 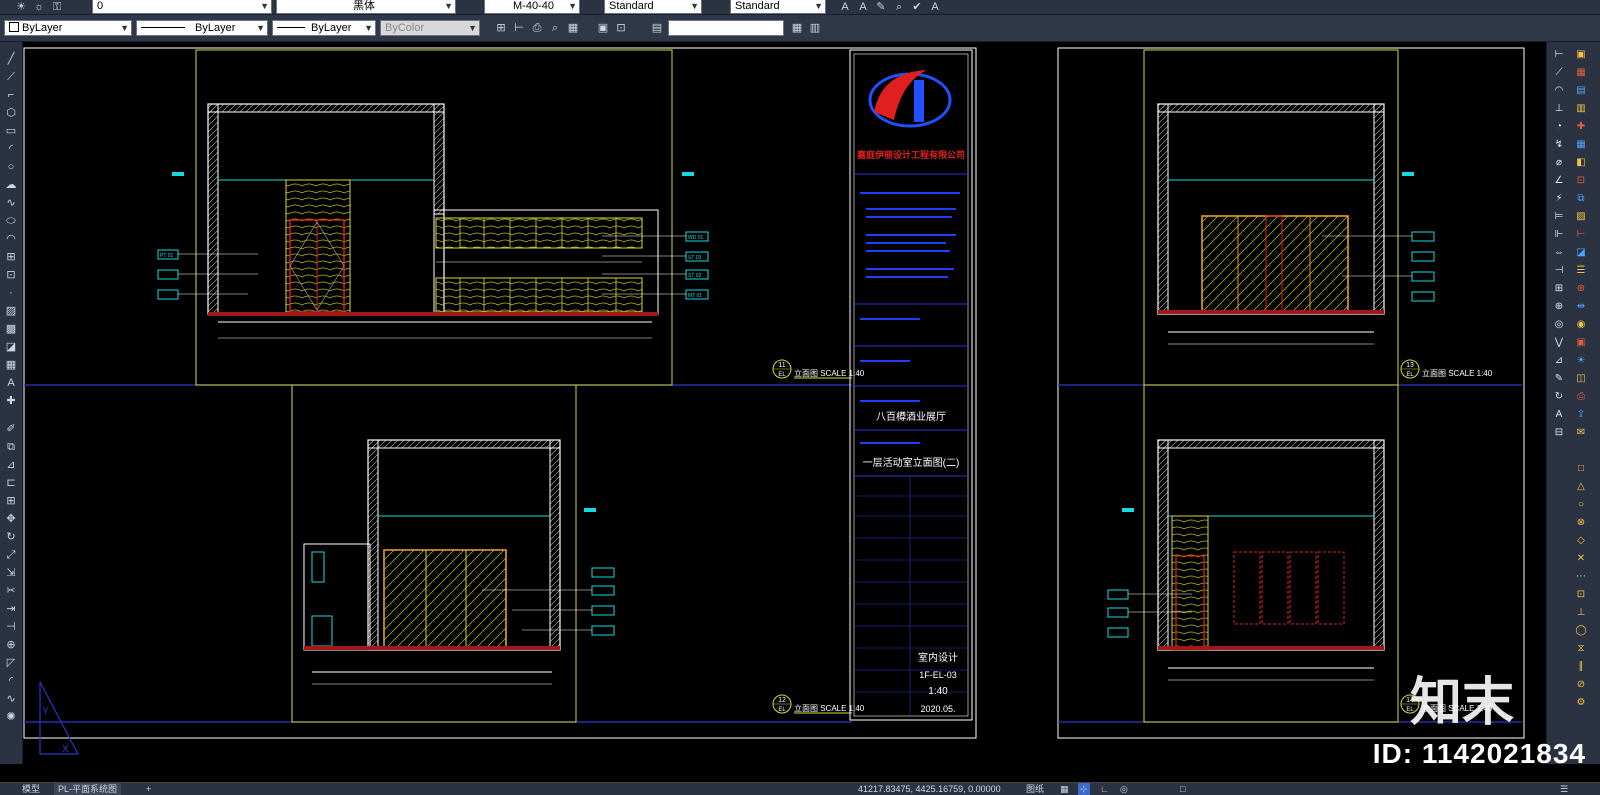 What do you see at coordinates (202, 28) in the screenshot?
I see `linetype-dropdown: ByLayer ▼` at bounding box center [202, 28].